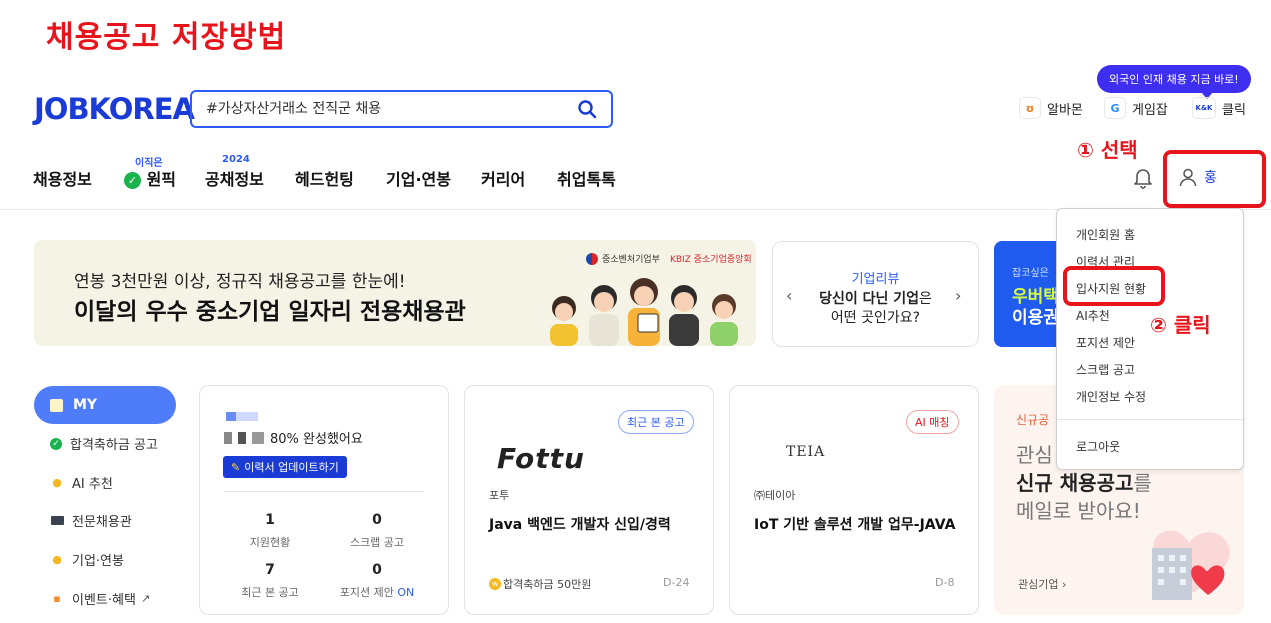 The image size is (1271, 623). What do you see at coordinates (1191, 565) in the screenshot?
I see `building-heart-illustration` at bounding box center [1191, 565].